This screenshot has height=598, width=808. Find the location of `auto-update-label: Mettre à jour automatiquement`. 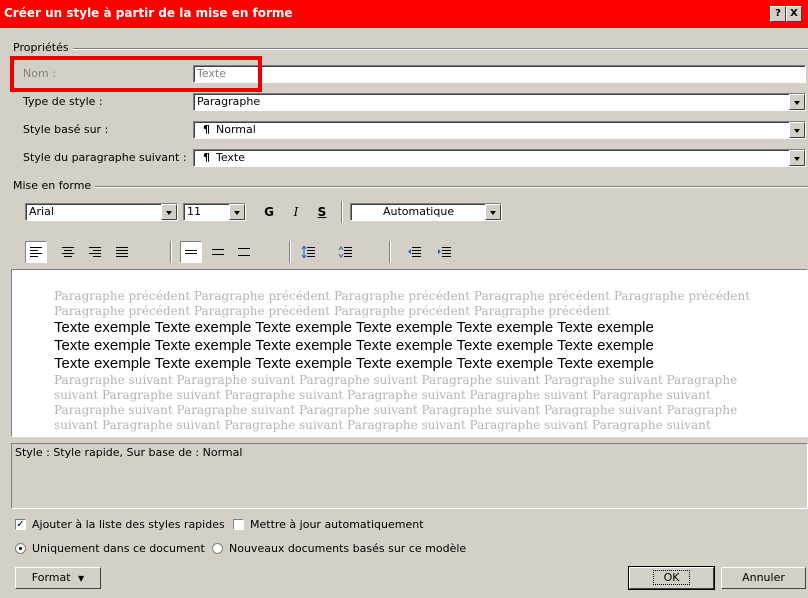

auto-update-label: Mettre à jour automatiquement is located at coordinates (337, 524).